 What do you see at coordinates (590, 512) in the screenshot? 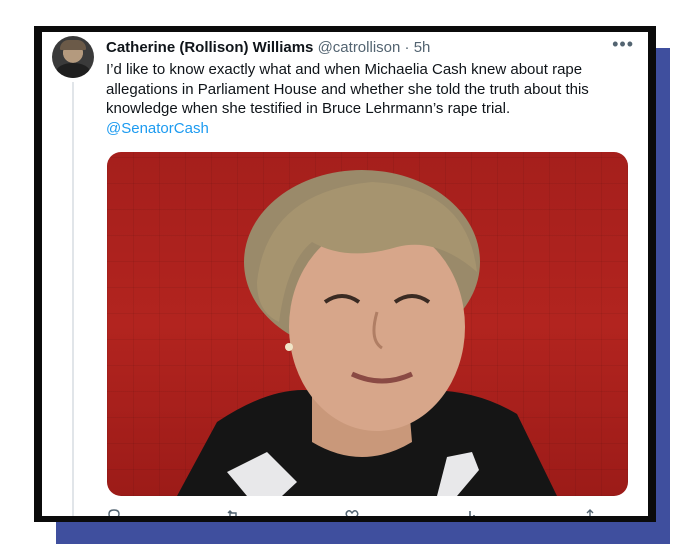
I see `share-icon` at bounding box center [590, 512].